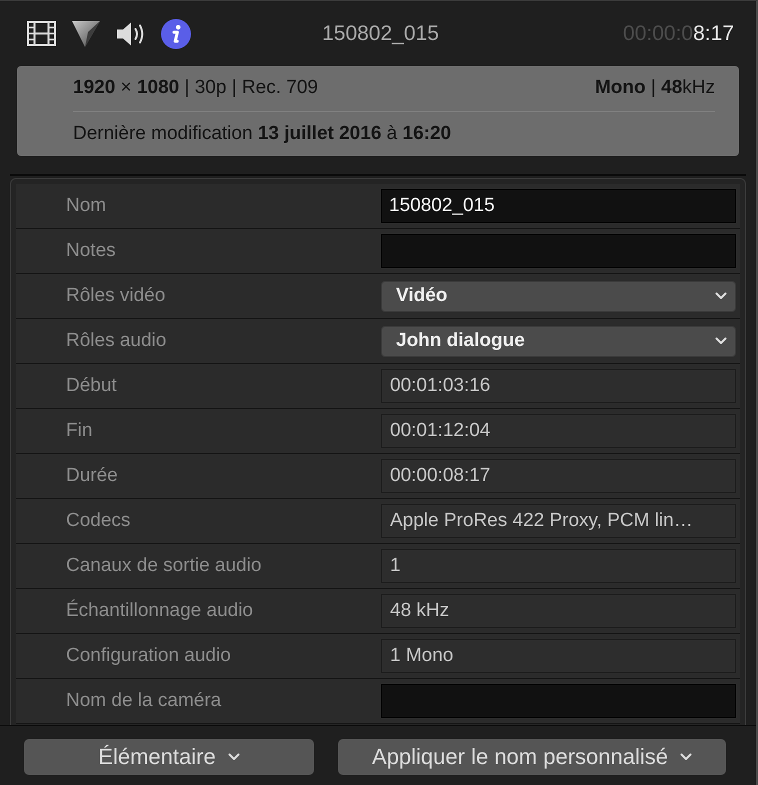  Describe the element at coordinates (558, 296) in the screenshot. I see `dropdown: Vidéo` at that location.